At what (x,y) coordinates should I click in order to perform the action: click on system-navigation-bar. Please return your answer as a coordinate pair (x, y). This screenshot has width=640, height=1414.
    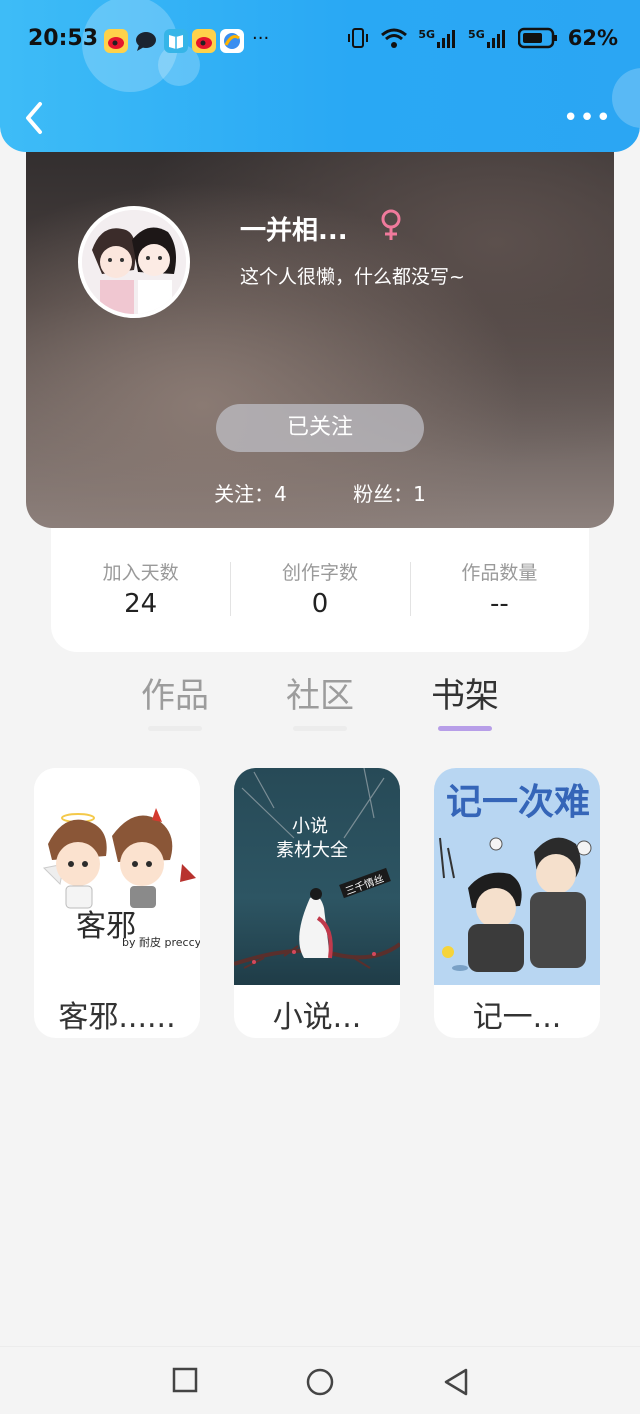
    Looking at the image, I should click on (320, 1380).